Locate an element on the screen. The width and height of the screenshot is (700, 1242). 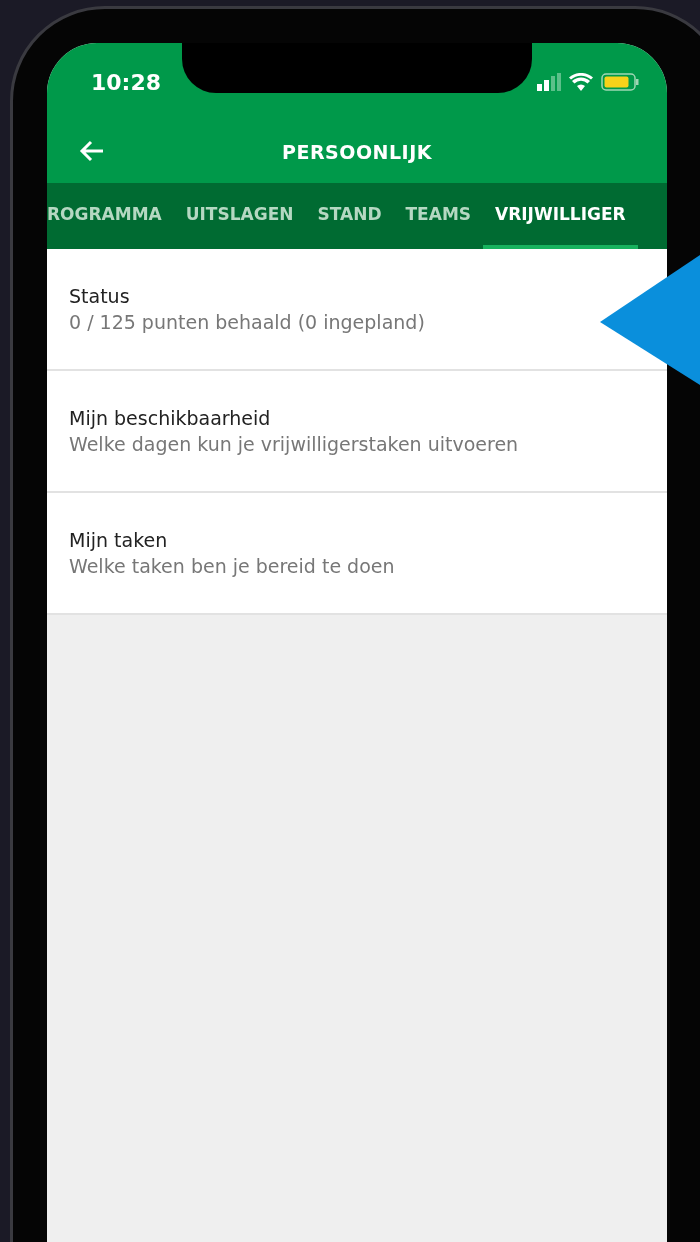
battery-icon is located at coordinates (620, 82).